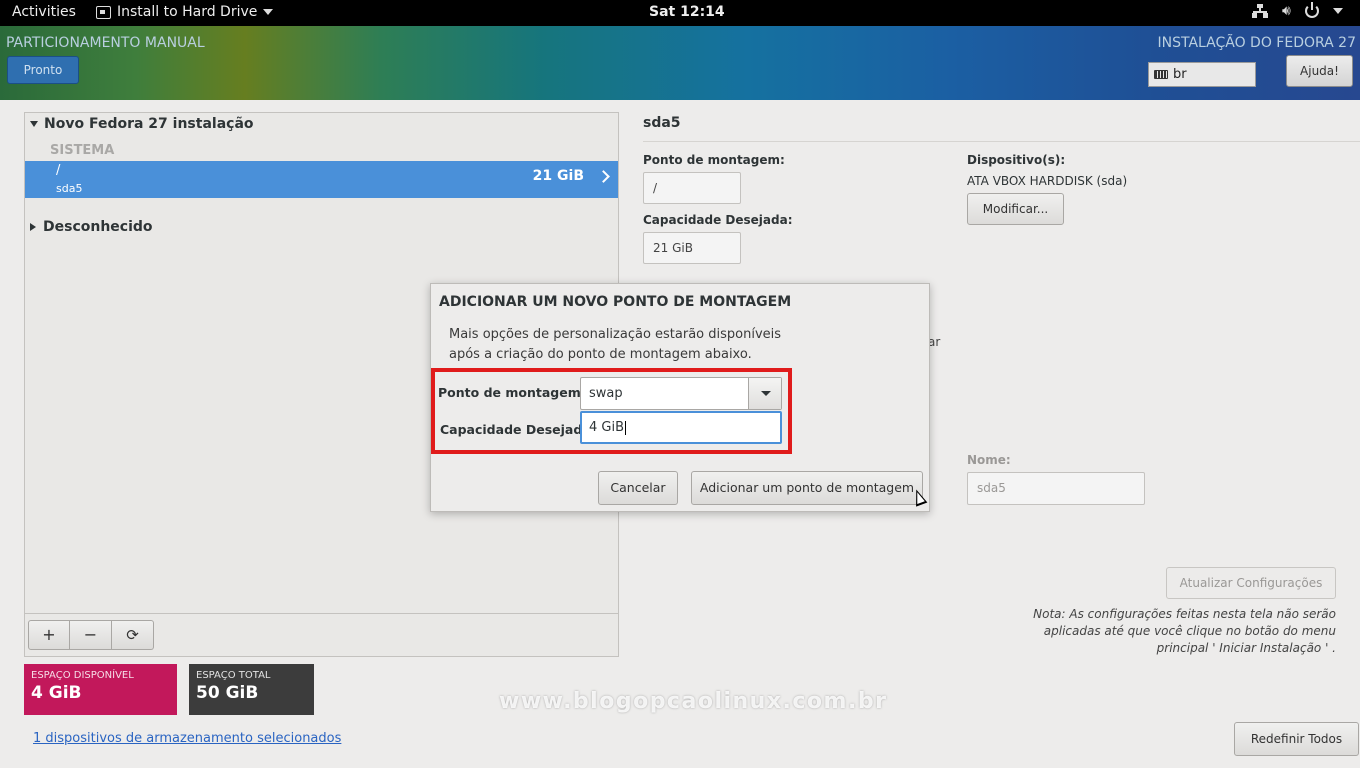  Describe the element at coordinates (606, 393) in the screenshot. I see `mount-point-value: swap` at that location.